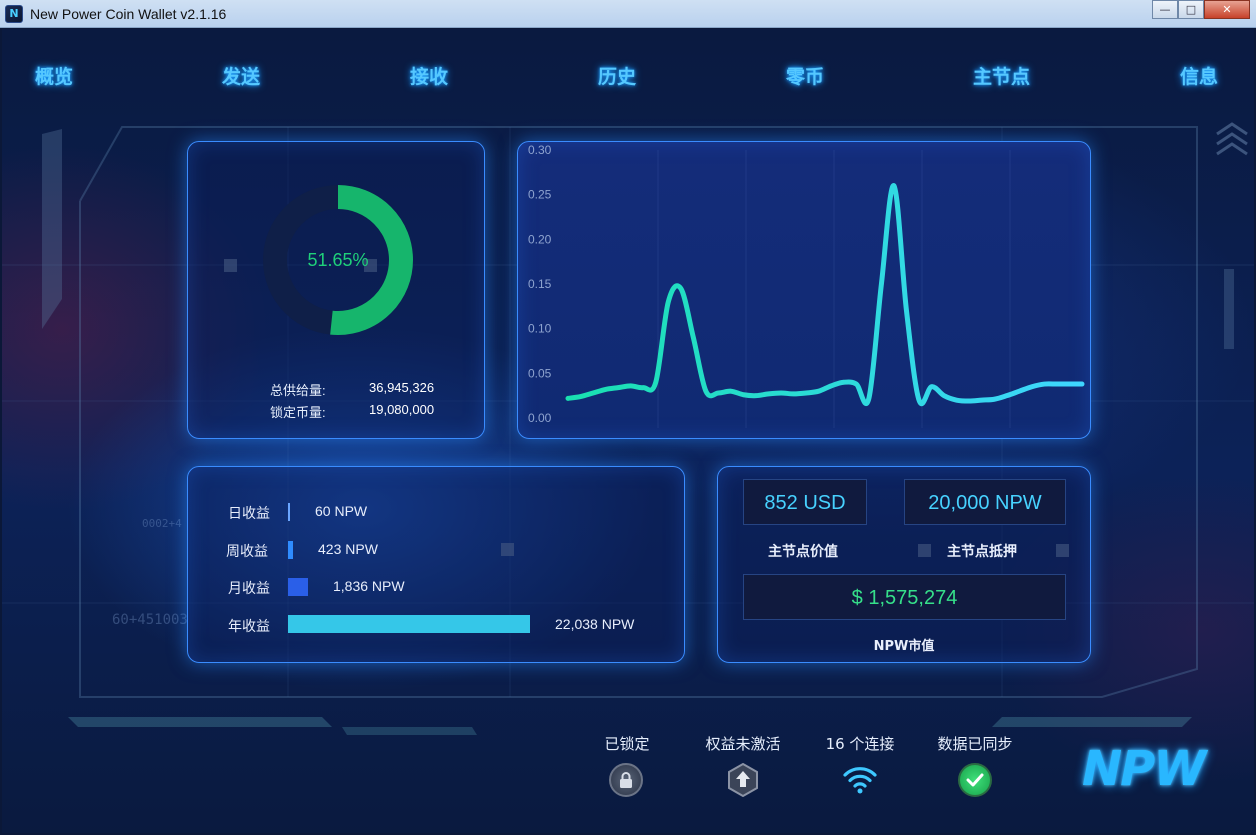 The height and width of the screenshot is (835, 1256). I want to click on daily-earnings-value: 60 NPW, so click(341, 511).